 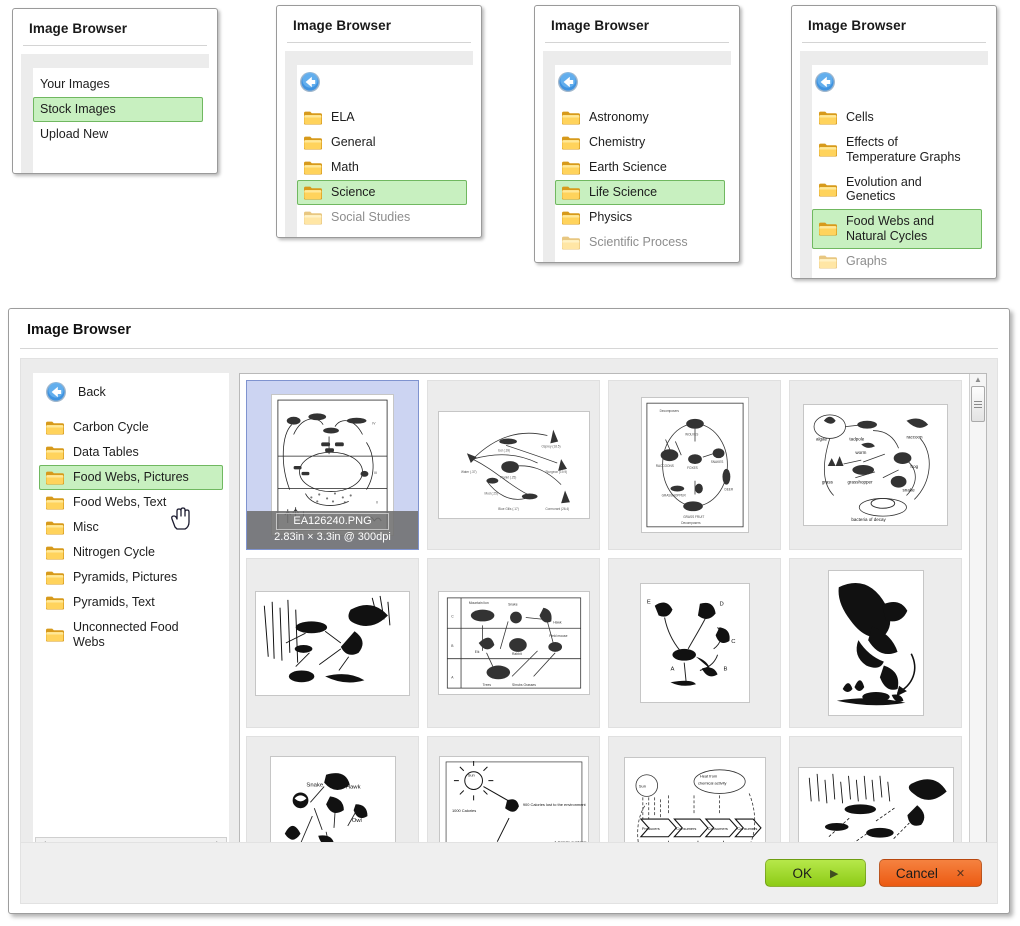 I want to click on folder-label: Food Webs and Natural Cycles, so click(x=890, y=228).